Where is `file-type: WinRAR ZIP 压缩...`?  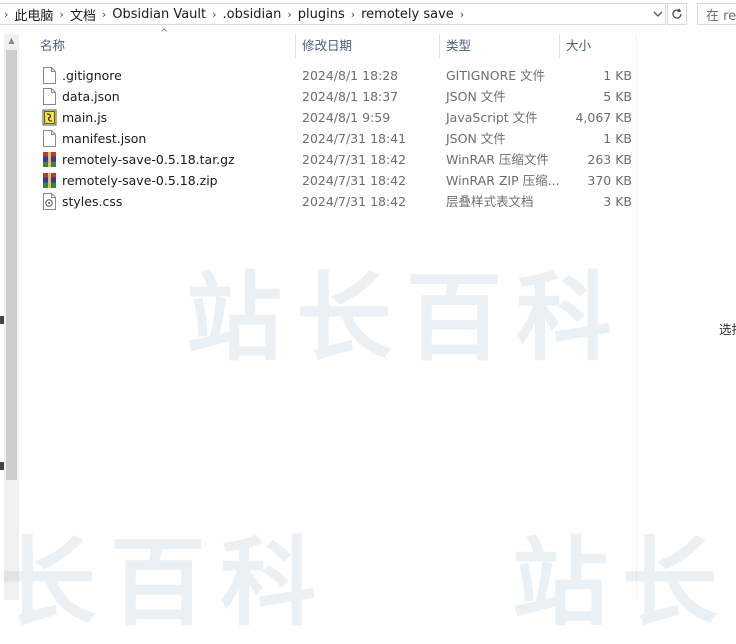 file-type: WinRAR ZIP 压缩... is located at coordinates (503, 180).